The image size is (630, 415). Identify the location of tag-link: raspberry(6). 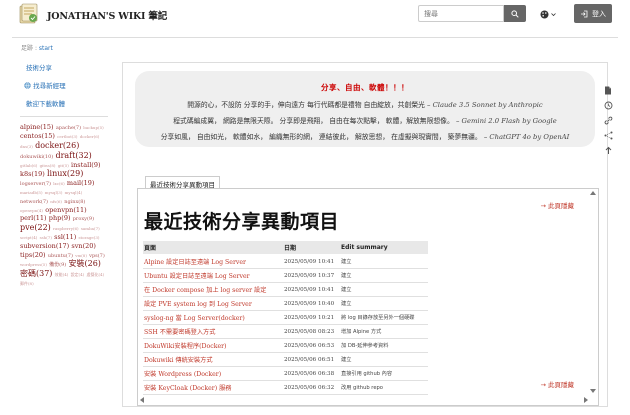
(66, 228).